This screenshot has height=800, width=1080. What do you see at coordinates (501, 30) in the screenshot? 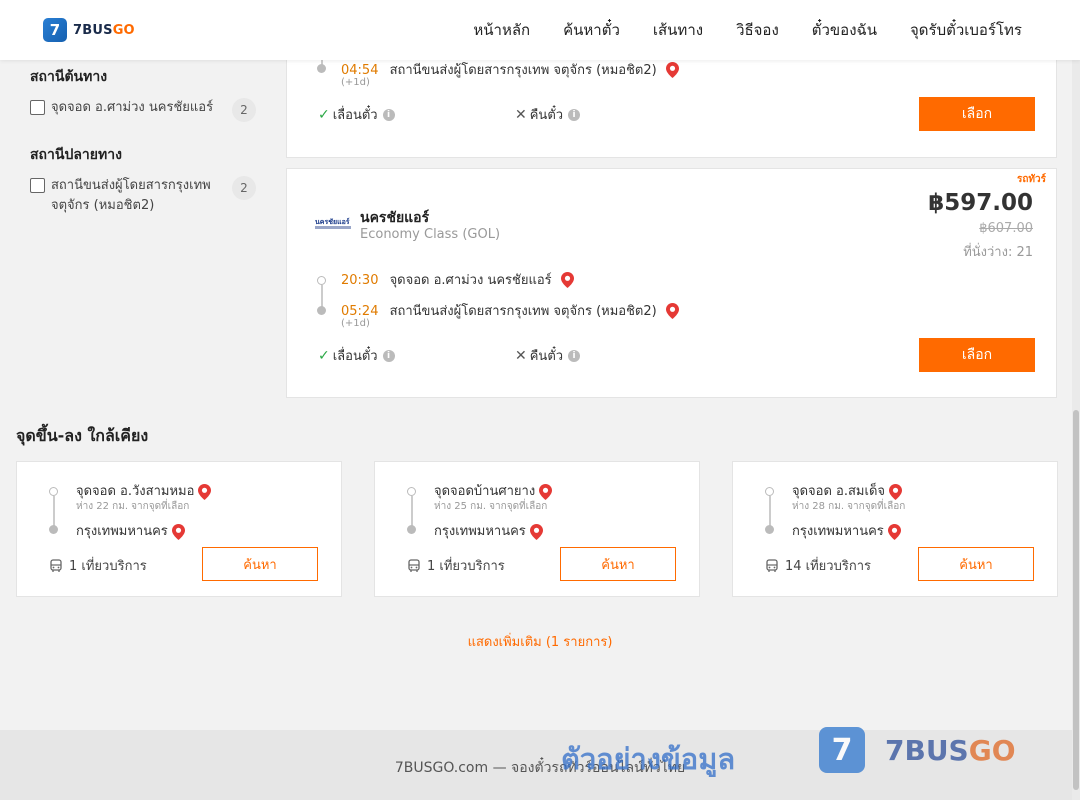
I see `nav-home: หน้าหลัก` at bounding box center [501, 30].